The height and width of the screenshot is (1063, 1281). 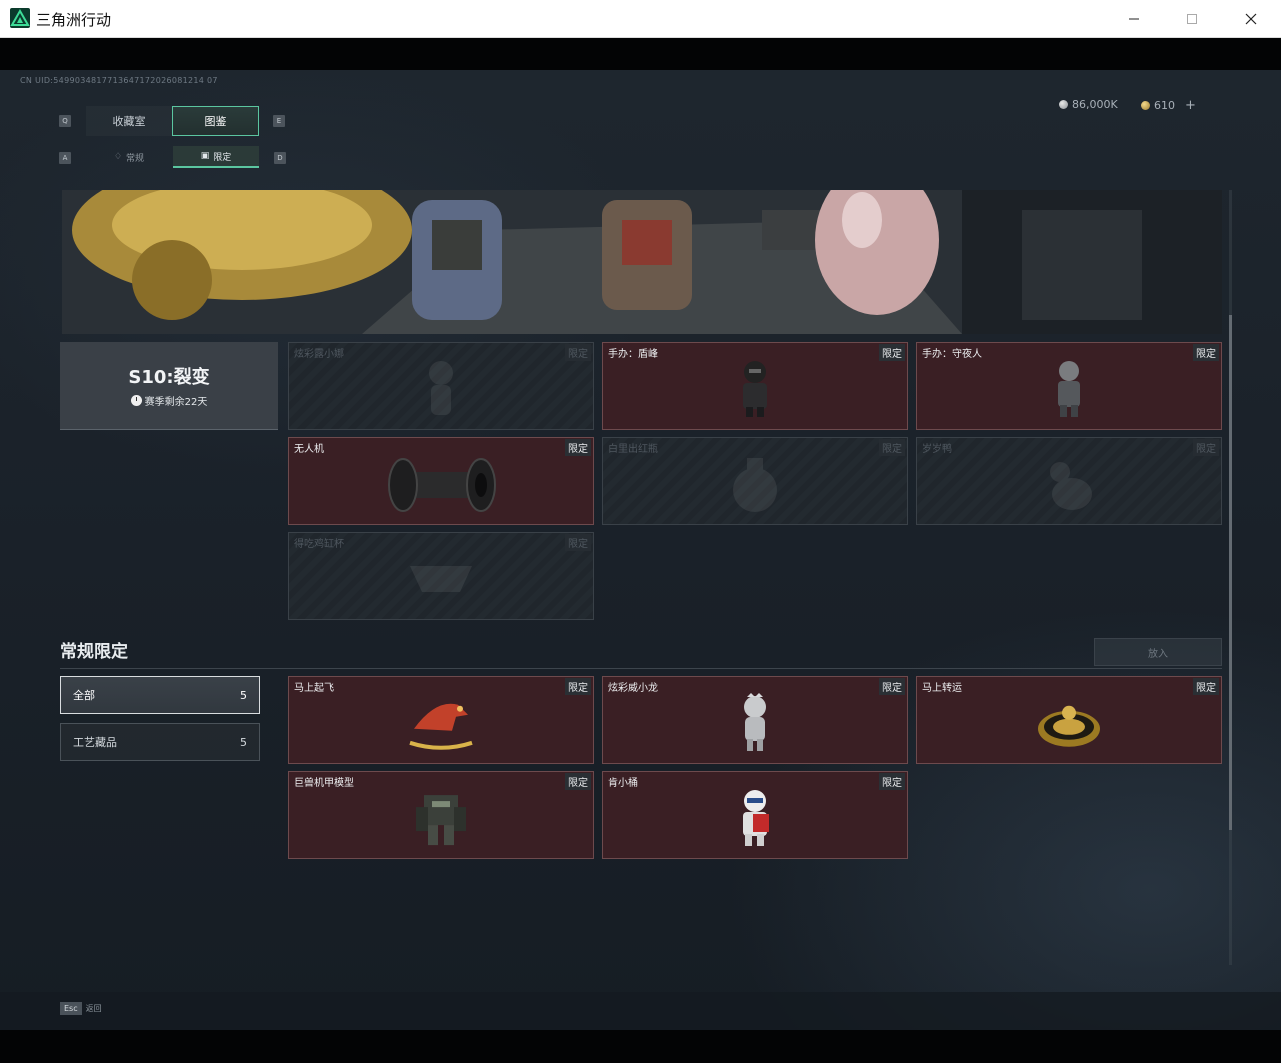 I want to click on vase-silhouette-icon, so click(x=755, y=485).